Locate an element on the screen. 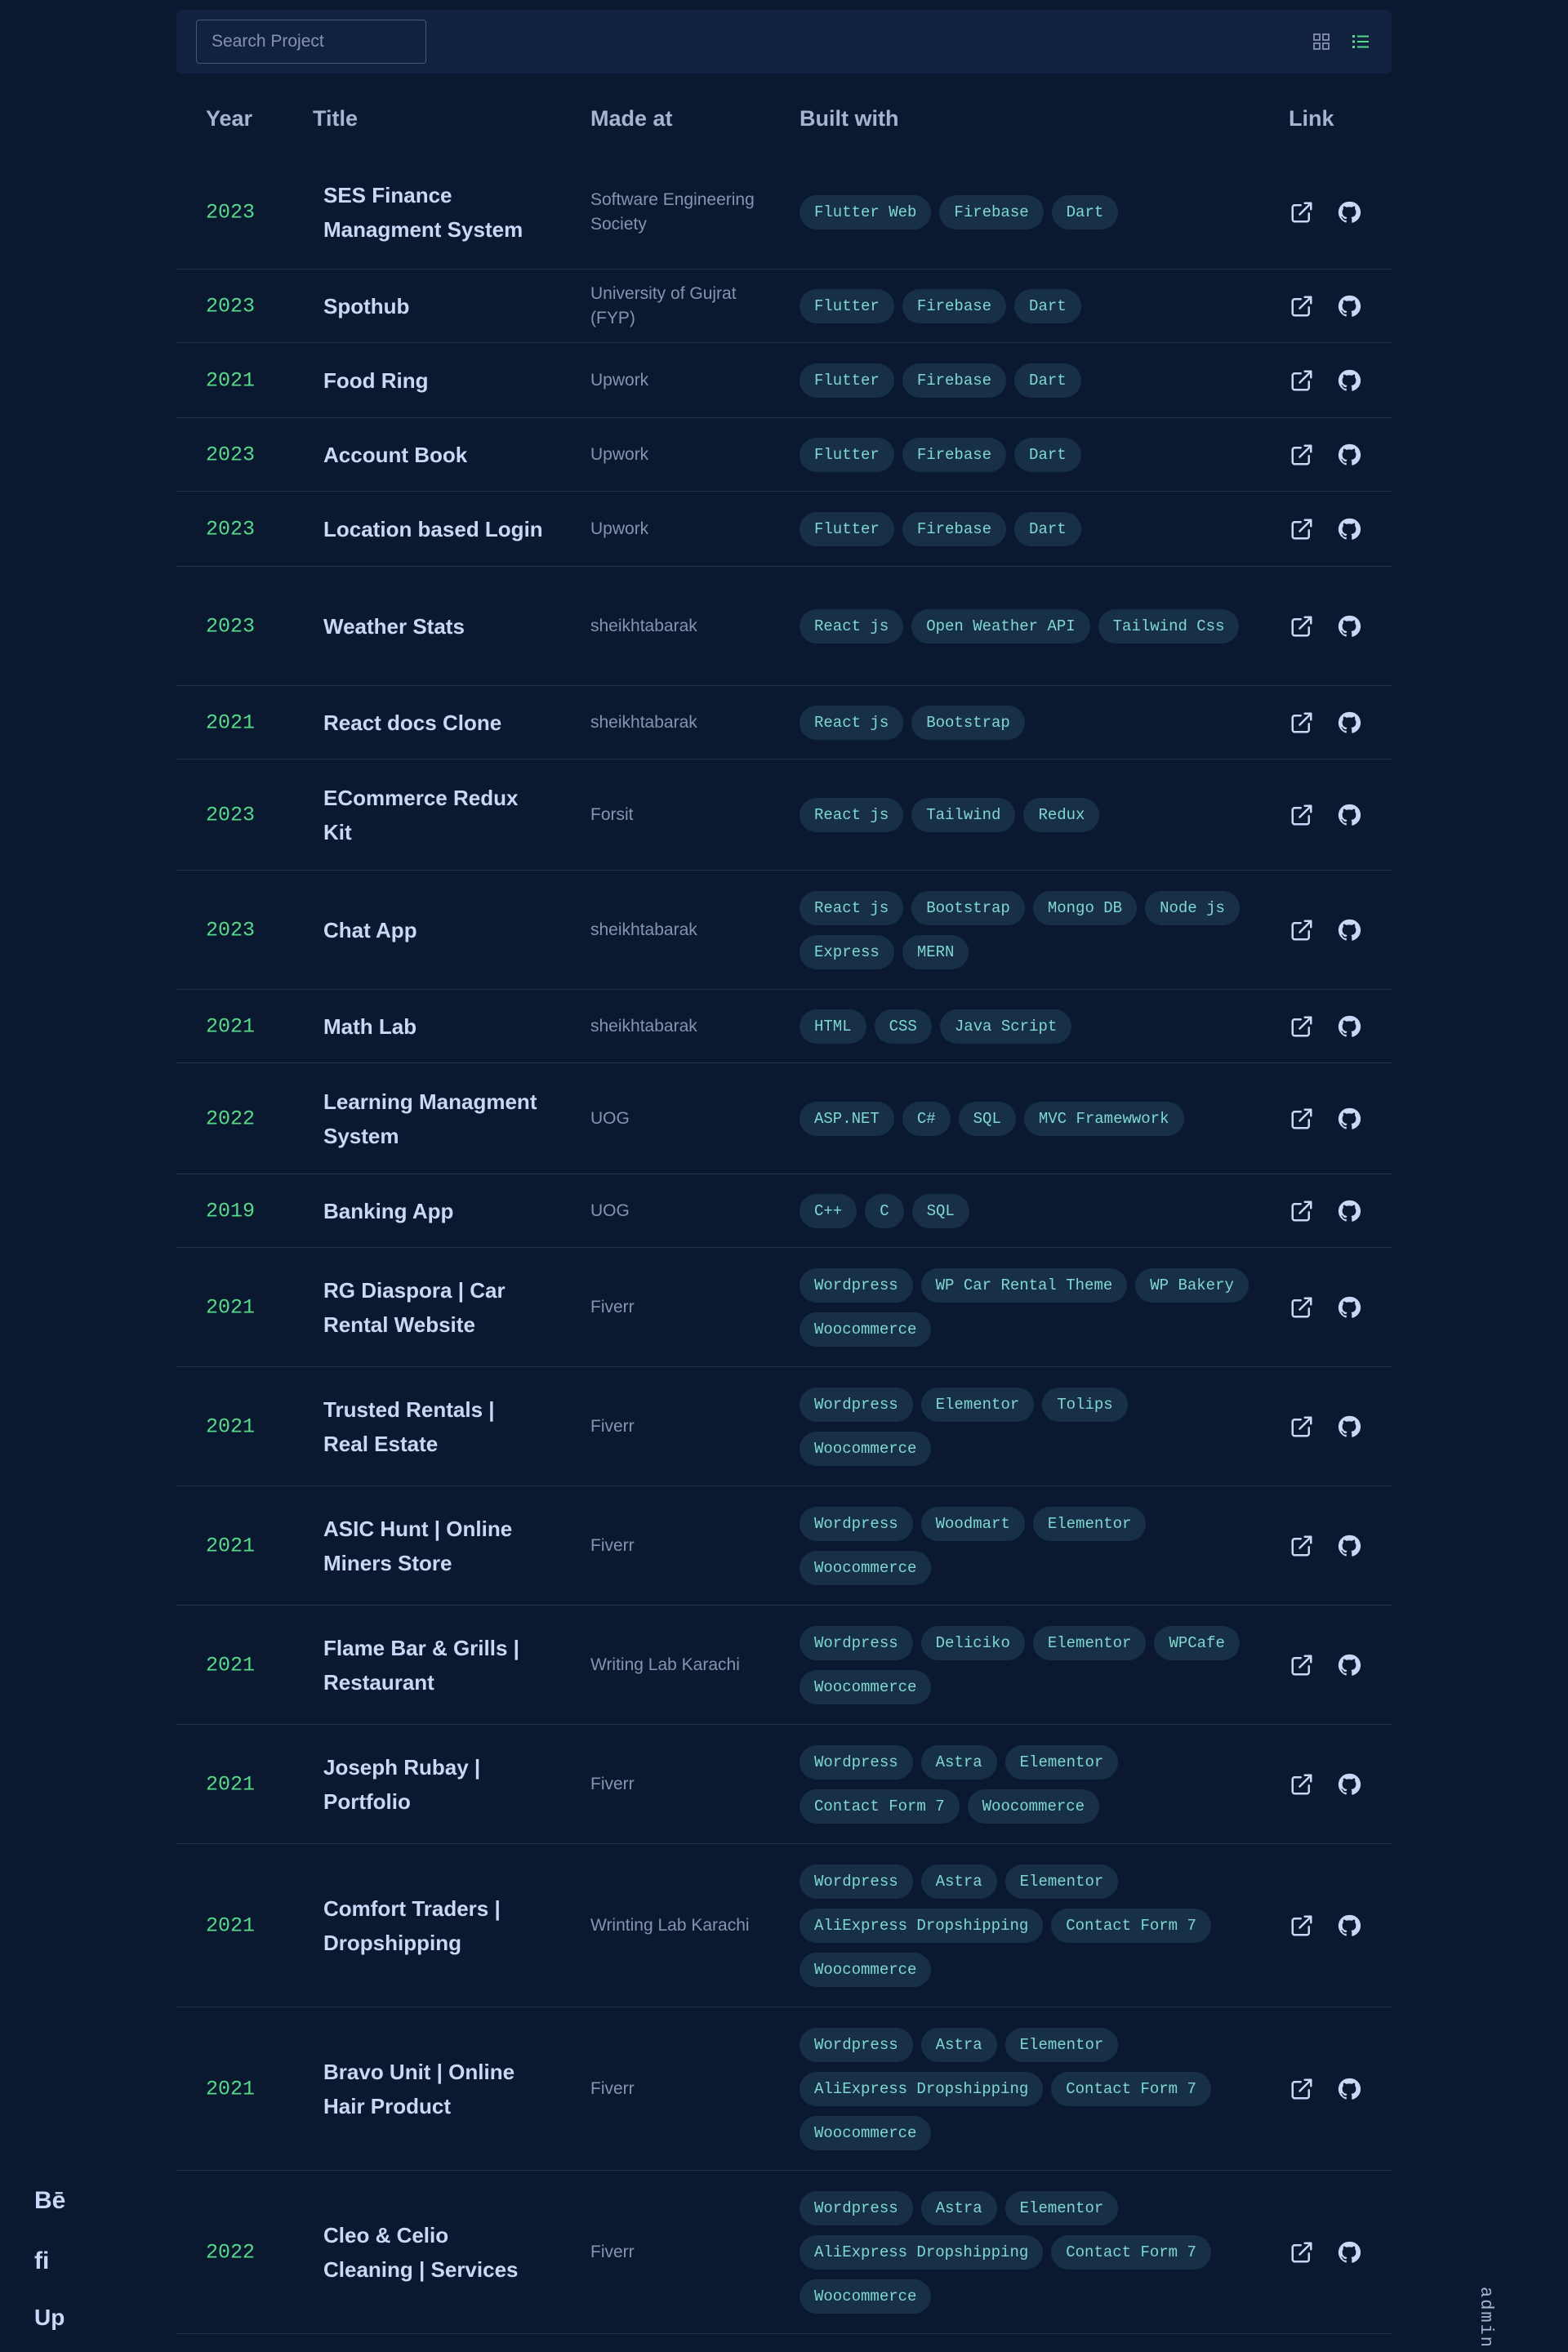  project-title: Joseph Rubay | Portfolio is located at coordinates (402, 1784).